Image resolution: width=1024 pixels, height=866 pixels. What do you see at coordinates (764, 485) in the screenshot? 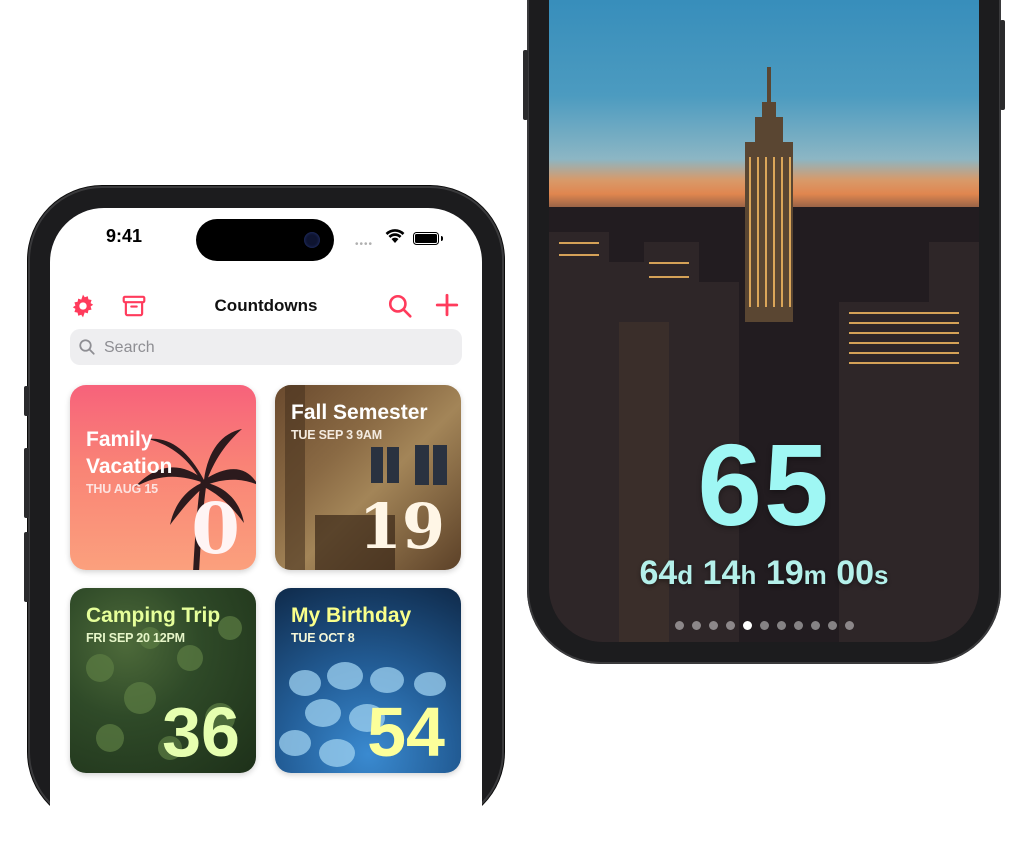
I see `days-remaining-count: 65` at bounding box center [764, 485].